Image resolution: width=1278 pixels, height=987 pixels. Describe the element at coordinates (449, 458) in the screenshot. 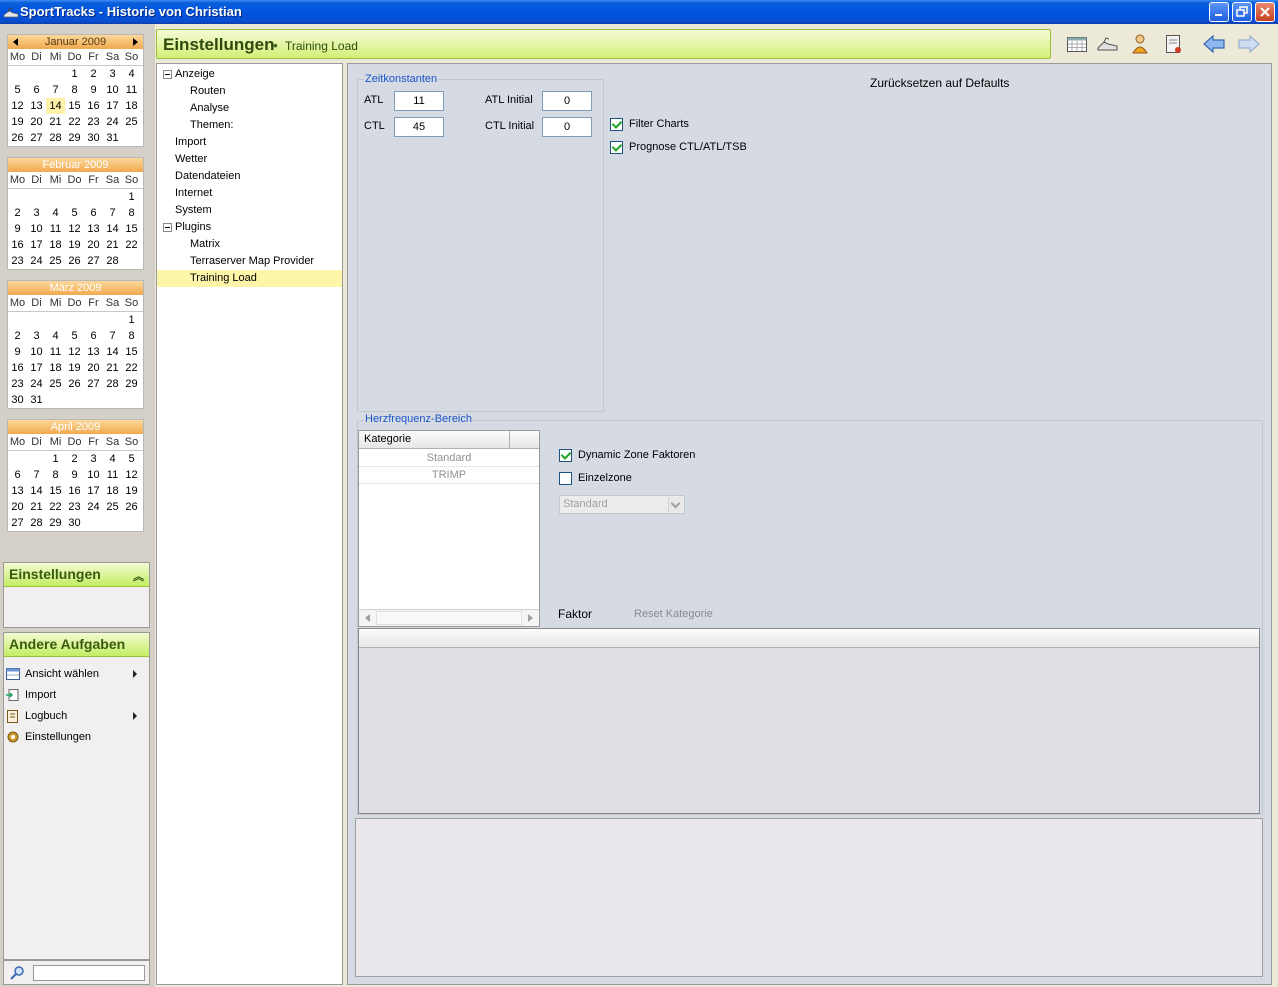

I see `table-row: Standard` at that location.